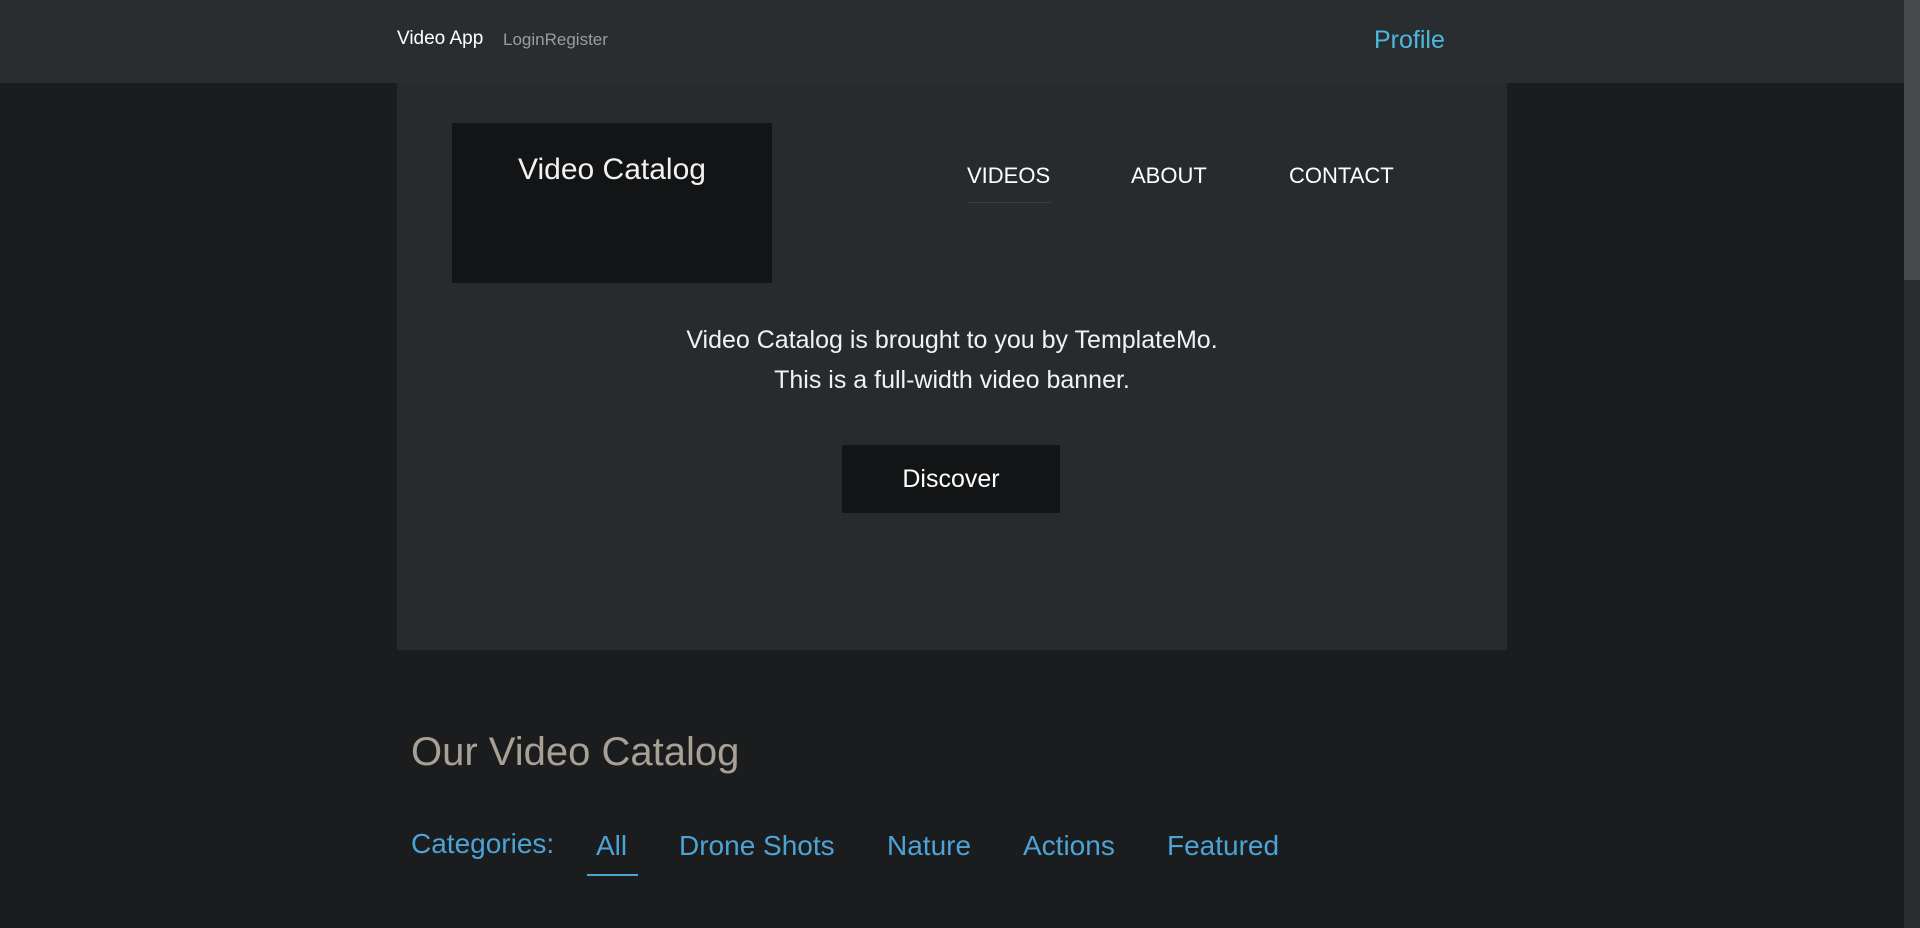  What do you see at coordinates (575, 752) in the screenshot?
I see `catalog-title: Our Video Catalog` at bounding box center [575, 752].